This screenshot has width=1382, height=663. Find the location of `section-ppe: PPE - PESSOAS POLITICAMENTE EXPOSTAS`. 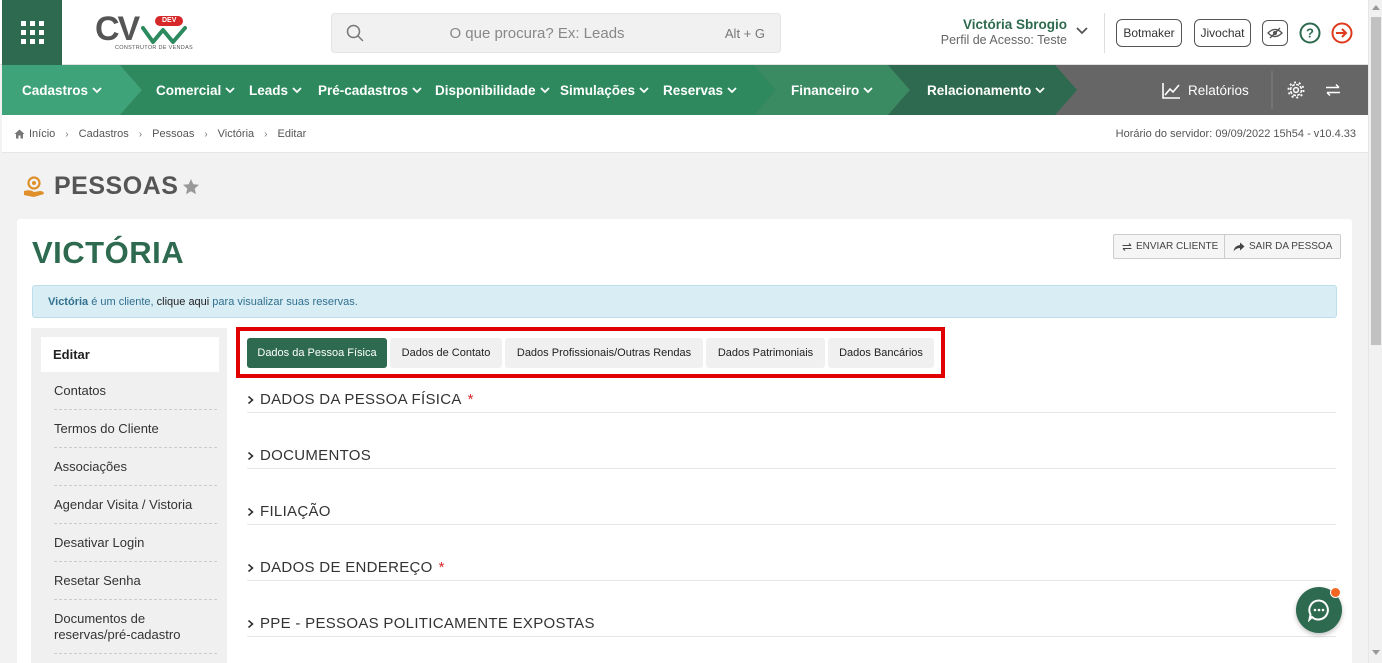

section-ppe: PPE - PESSOAS POLITICAMENTE EXPOSTAS is located at coordinates (791, 624).